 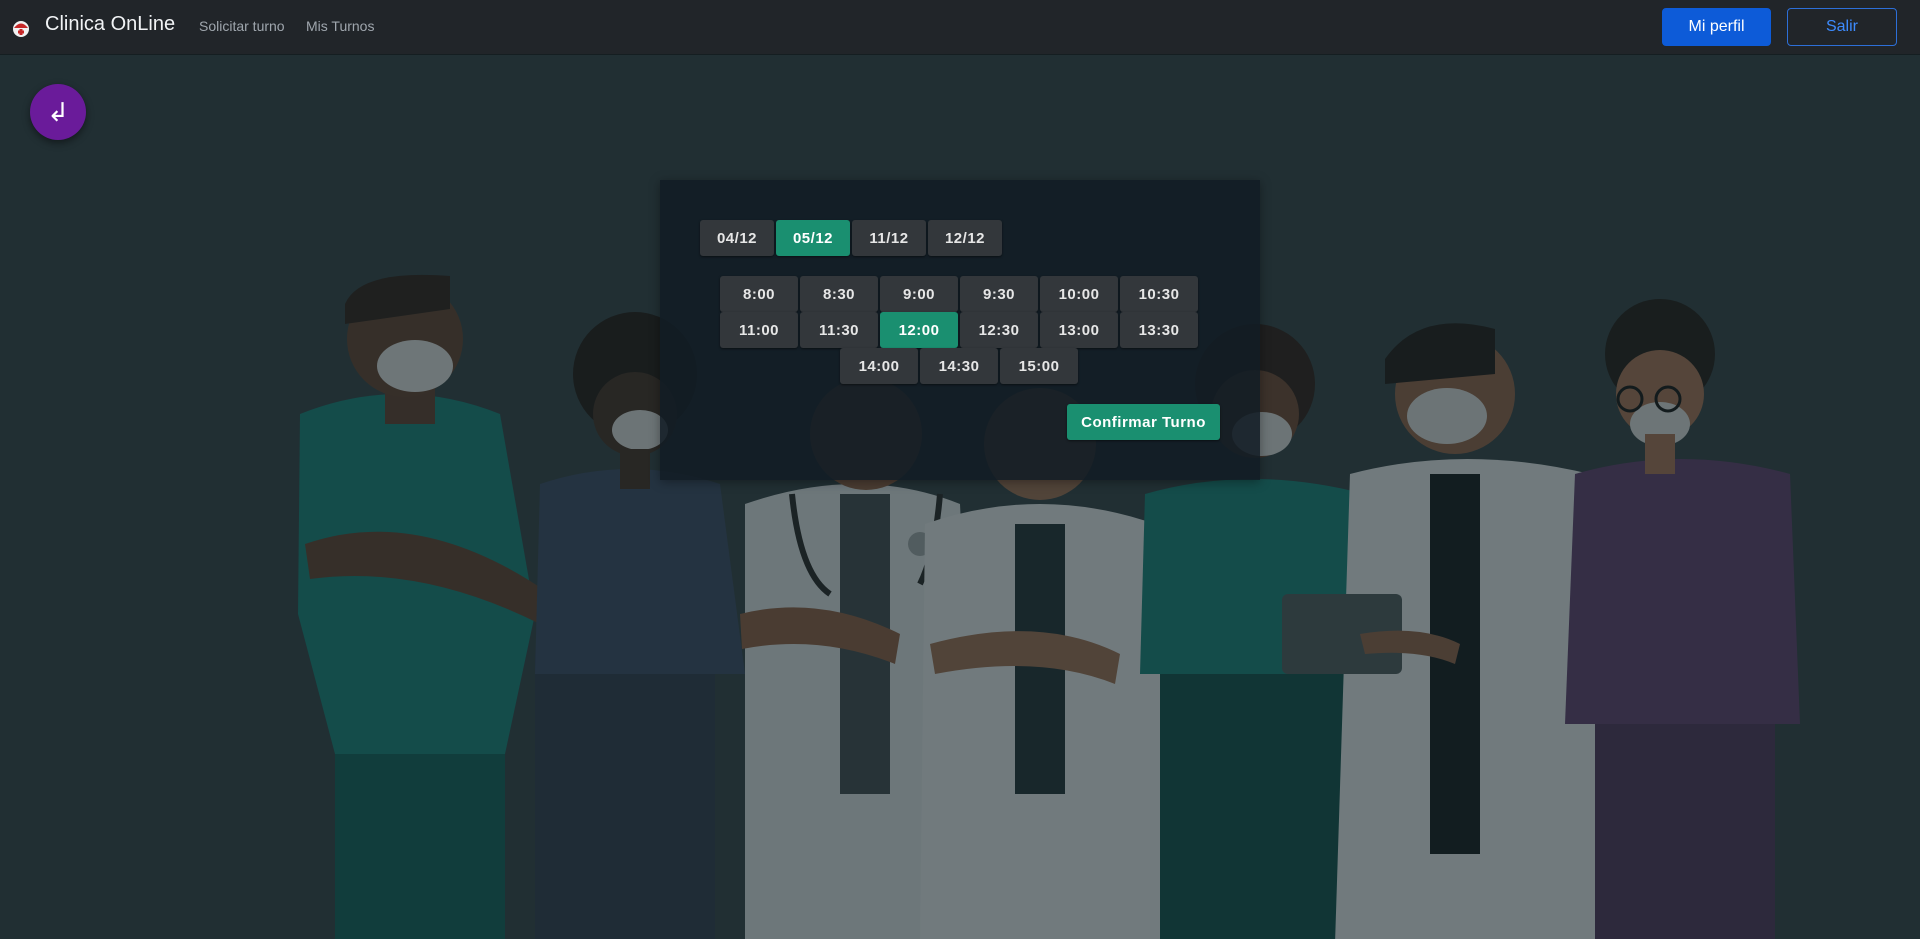 What do you see at coordinates (1039, 366) in the screenshot?
I see `time-option-15-00: 15:00` at bounding box center [1039, 366].